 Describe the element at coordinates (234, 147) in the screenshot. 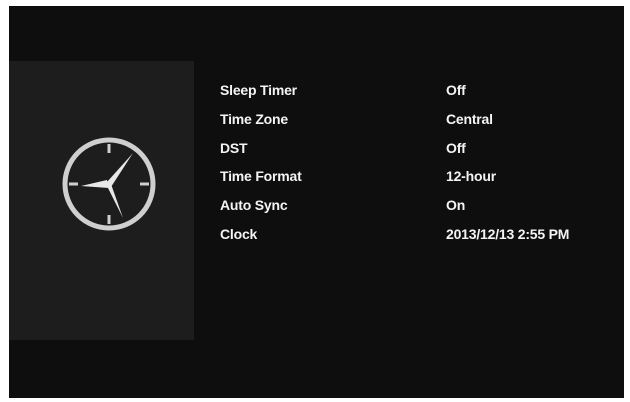

I see `dst-label: DST` at that location.